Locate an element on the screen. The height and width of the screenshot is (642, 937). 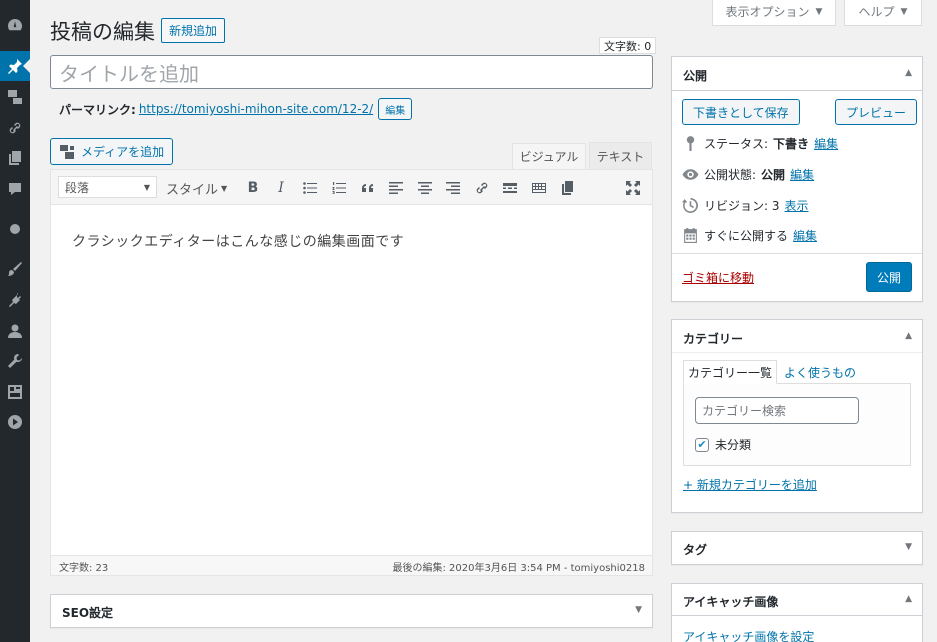
add-new-category-link: + 新規カテゴリーを追加 is located at coordinates (750, 484).